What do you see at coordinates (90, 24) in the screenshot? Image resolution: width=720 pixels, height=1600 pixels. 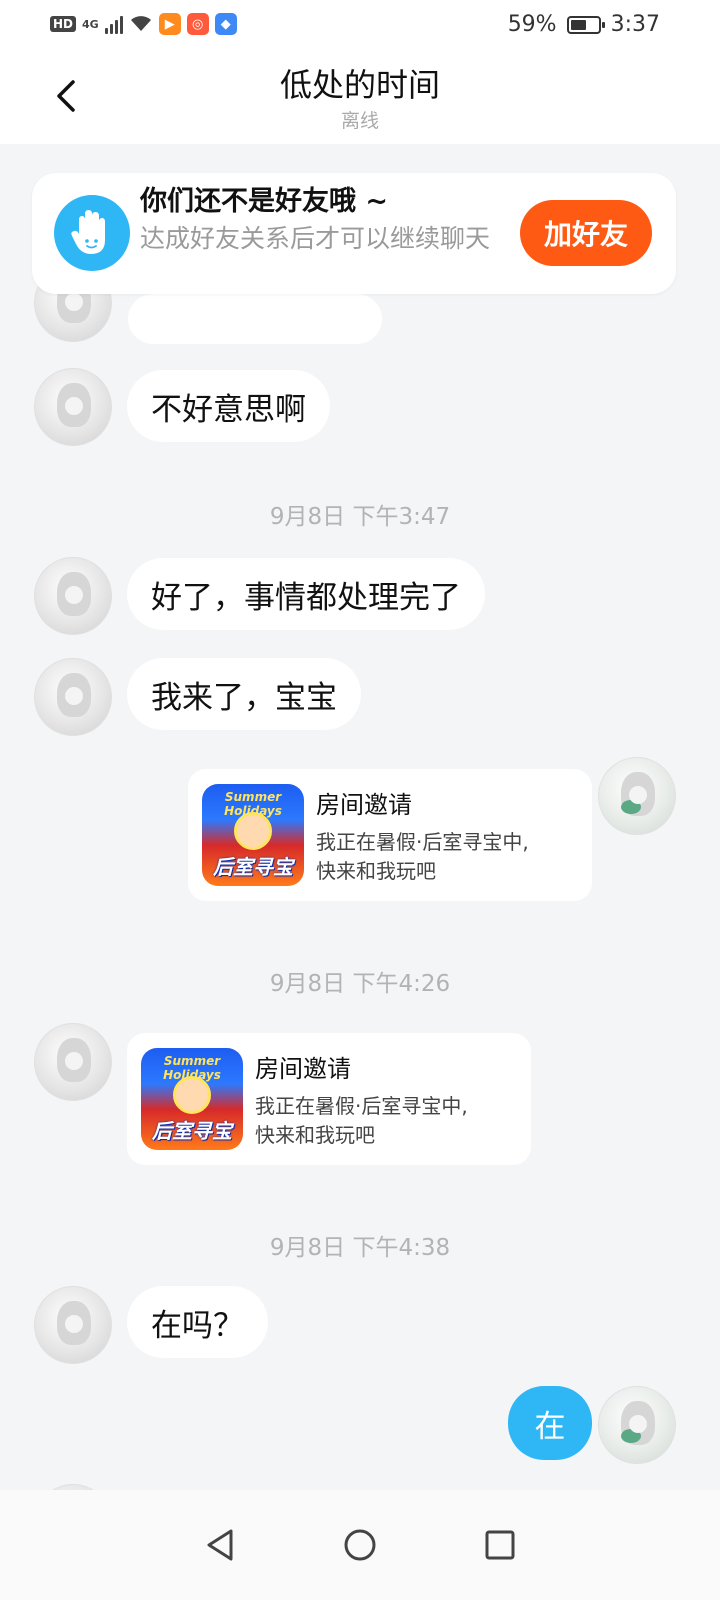 I see `network-type: 4G` at bounding box center [90, 24].